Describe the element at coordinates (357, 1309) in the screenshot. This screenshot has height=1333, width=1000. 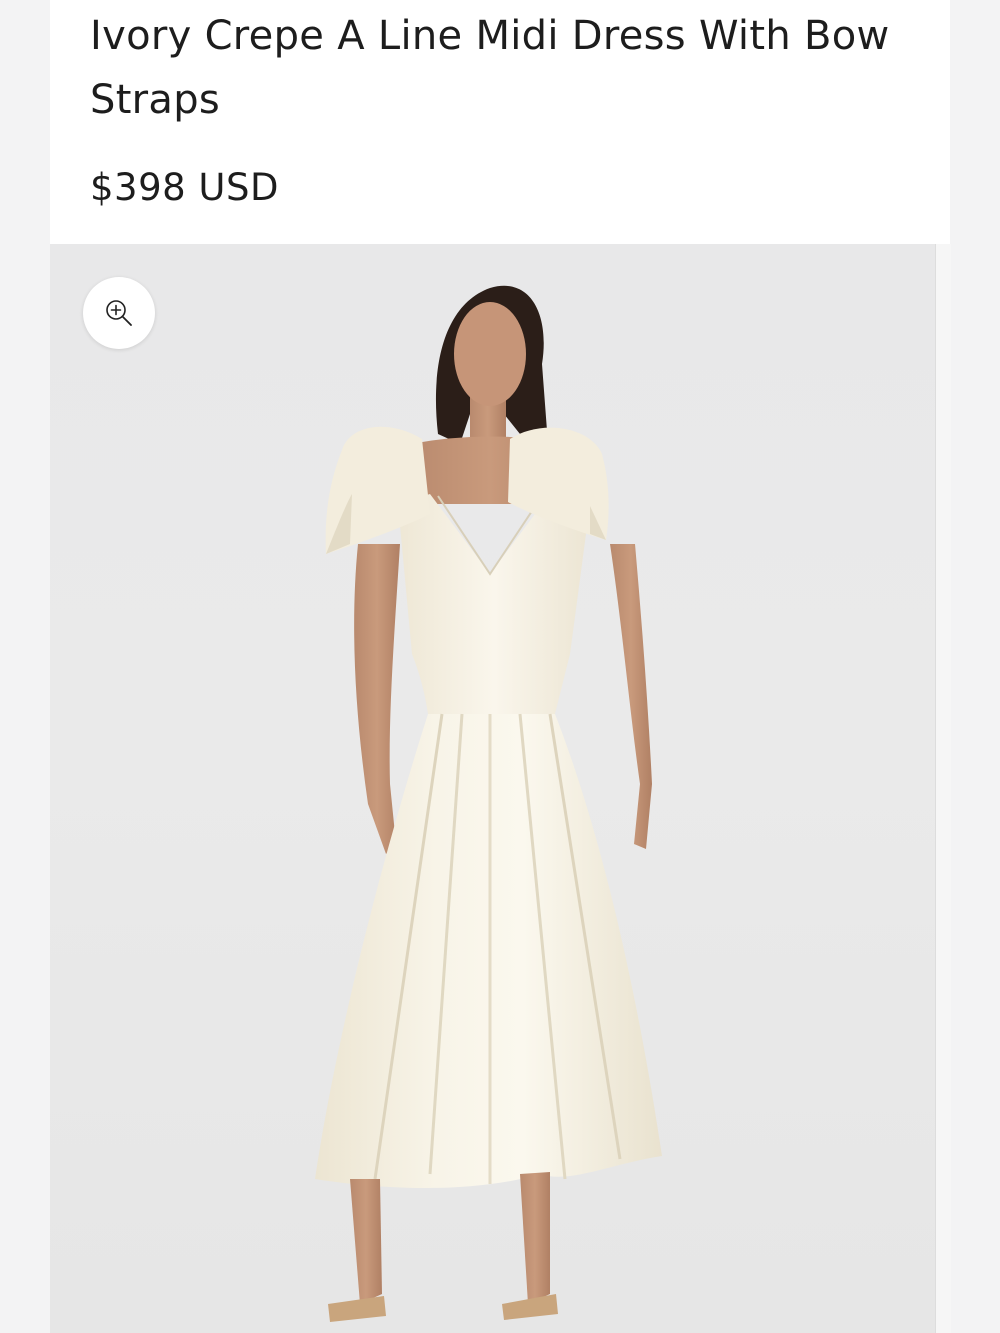
I see `left-sandal` at that location.